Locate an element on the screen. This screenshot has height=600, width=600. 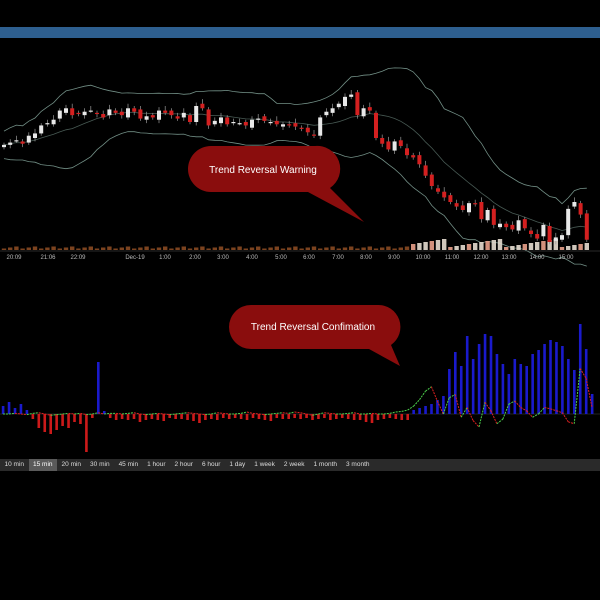
time-tick-label: 14:00 is located at coordinates (537, 258).